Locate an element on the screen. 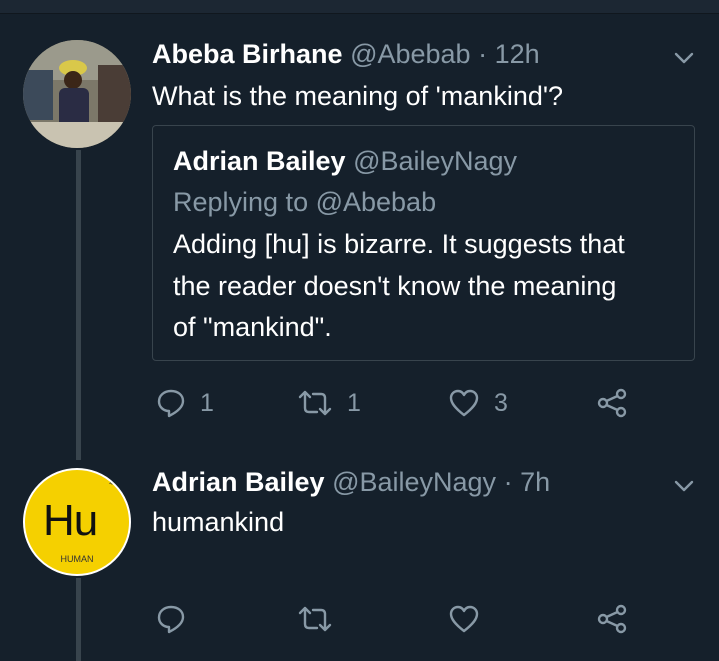 The image size is (719, 661). tweet-header: Abeba Birhane @Abebab · 12h is located at coordinates (346, 54).